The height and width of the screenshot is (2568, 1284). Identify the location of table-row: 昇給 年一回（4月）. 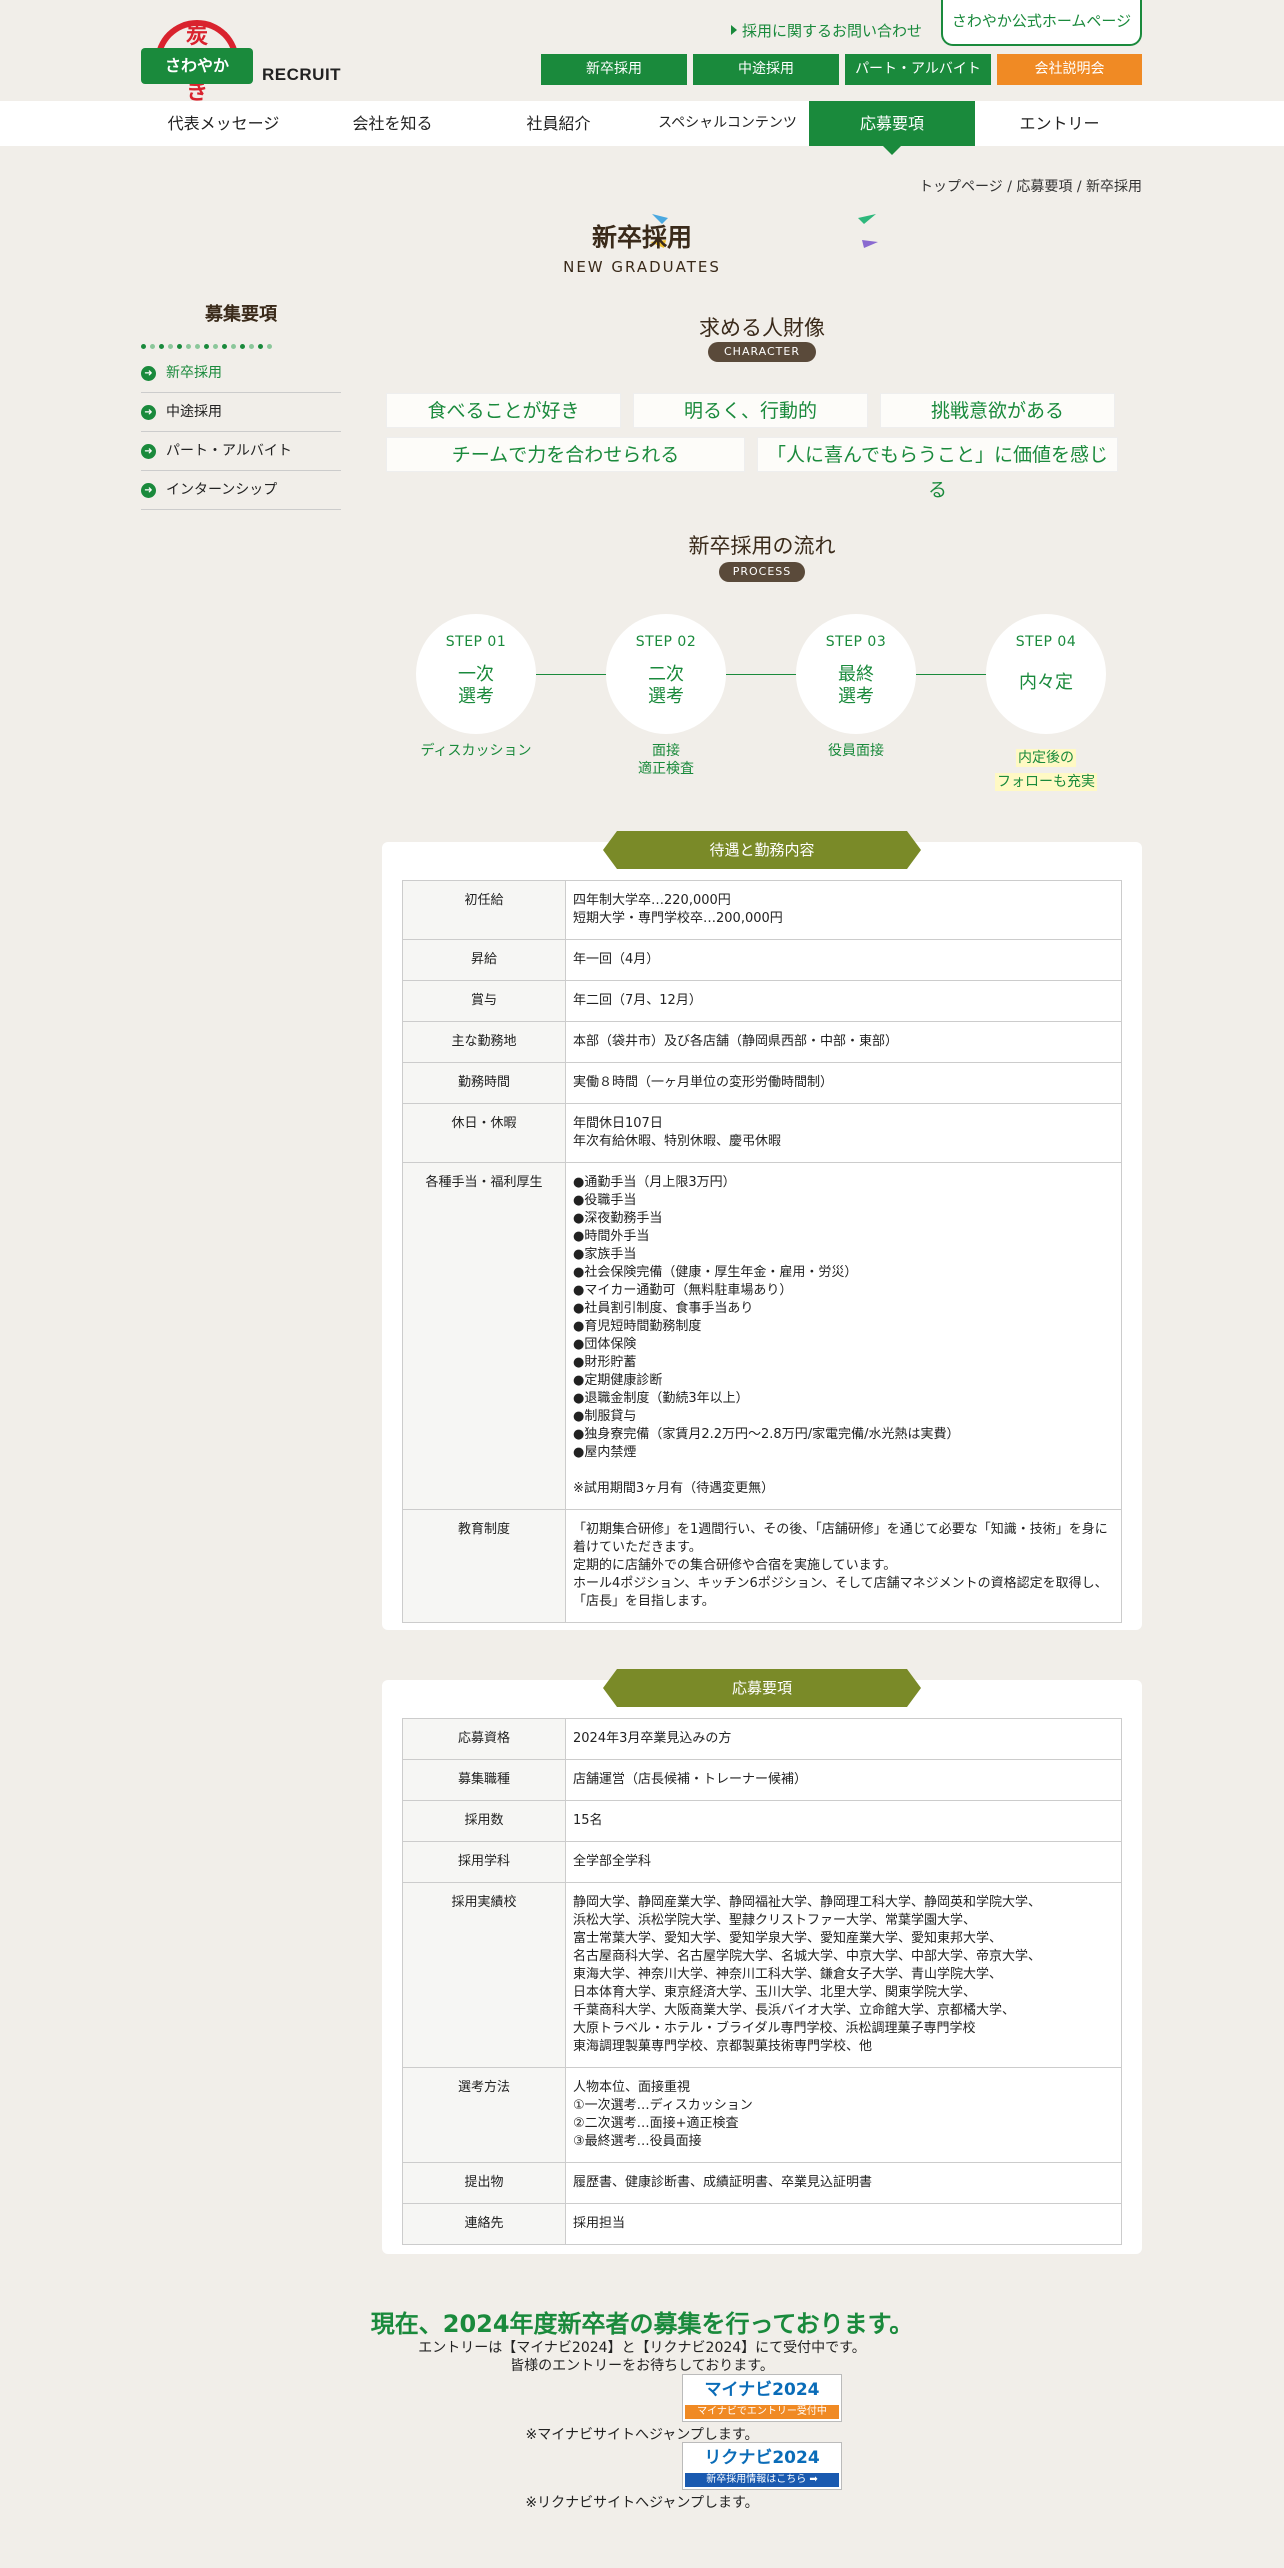
(762, 960).